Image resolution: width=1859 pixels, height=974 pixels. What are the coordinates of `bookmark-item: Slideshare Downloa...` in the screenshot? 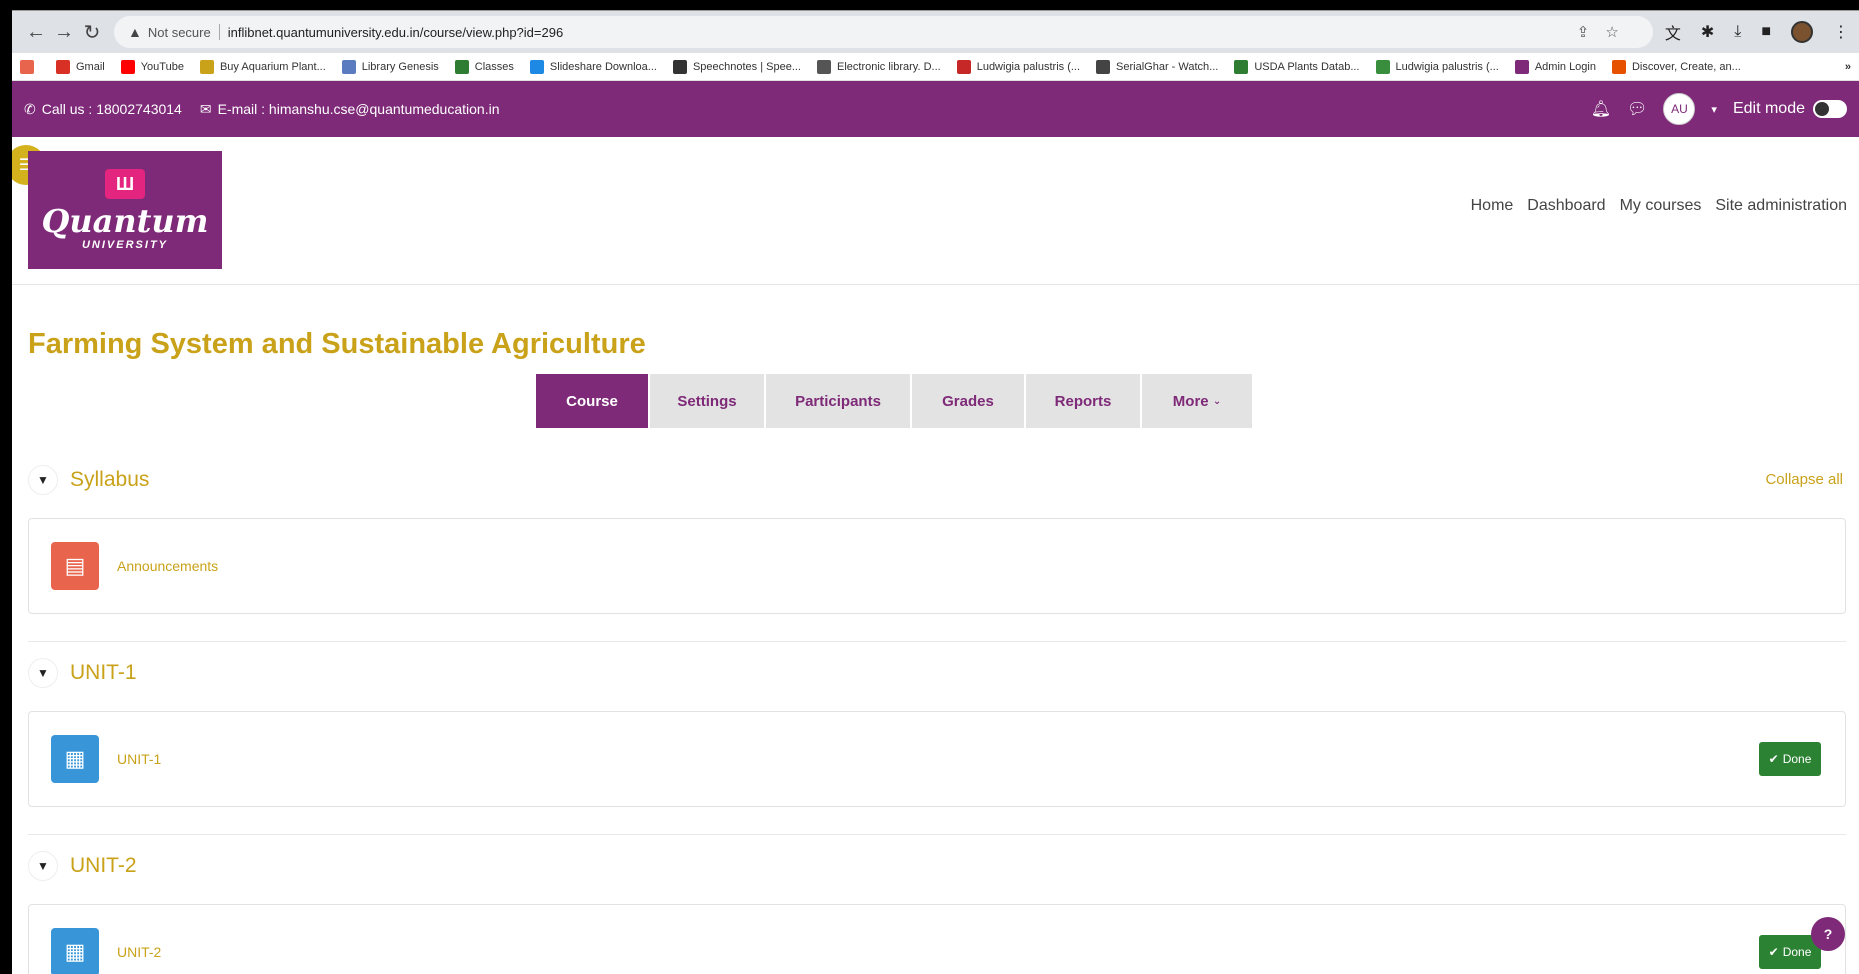 It's located at (593, 66).